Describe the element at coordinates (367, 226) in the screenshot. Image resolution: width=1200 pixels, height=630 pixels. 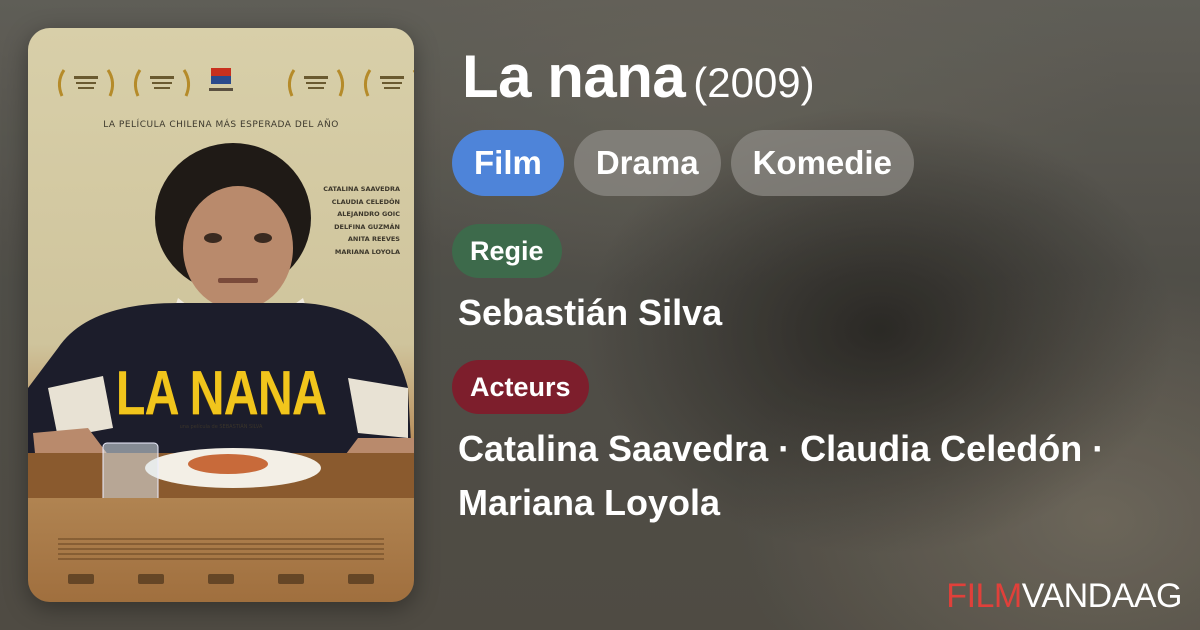
I see `poster-cast-name: DELFINA GUZMÁN` at that location.